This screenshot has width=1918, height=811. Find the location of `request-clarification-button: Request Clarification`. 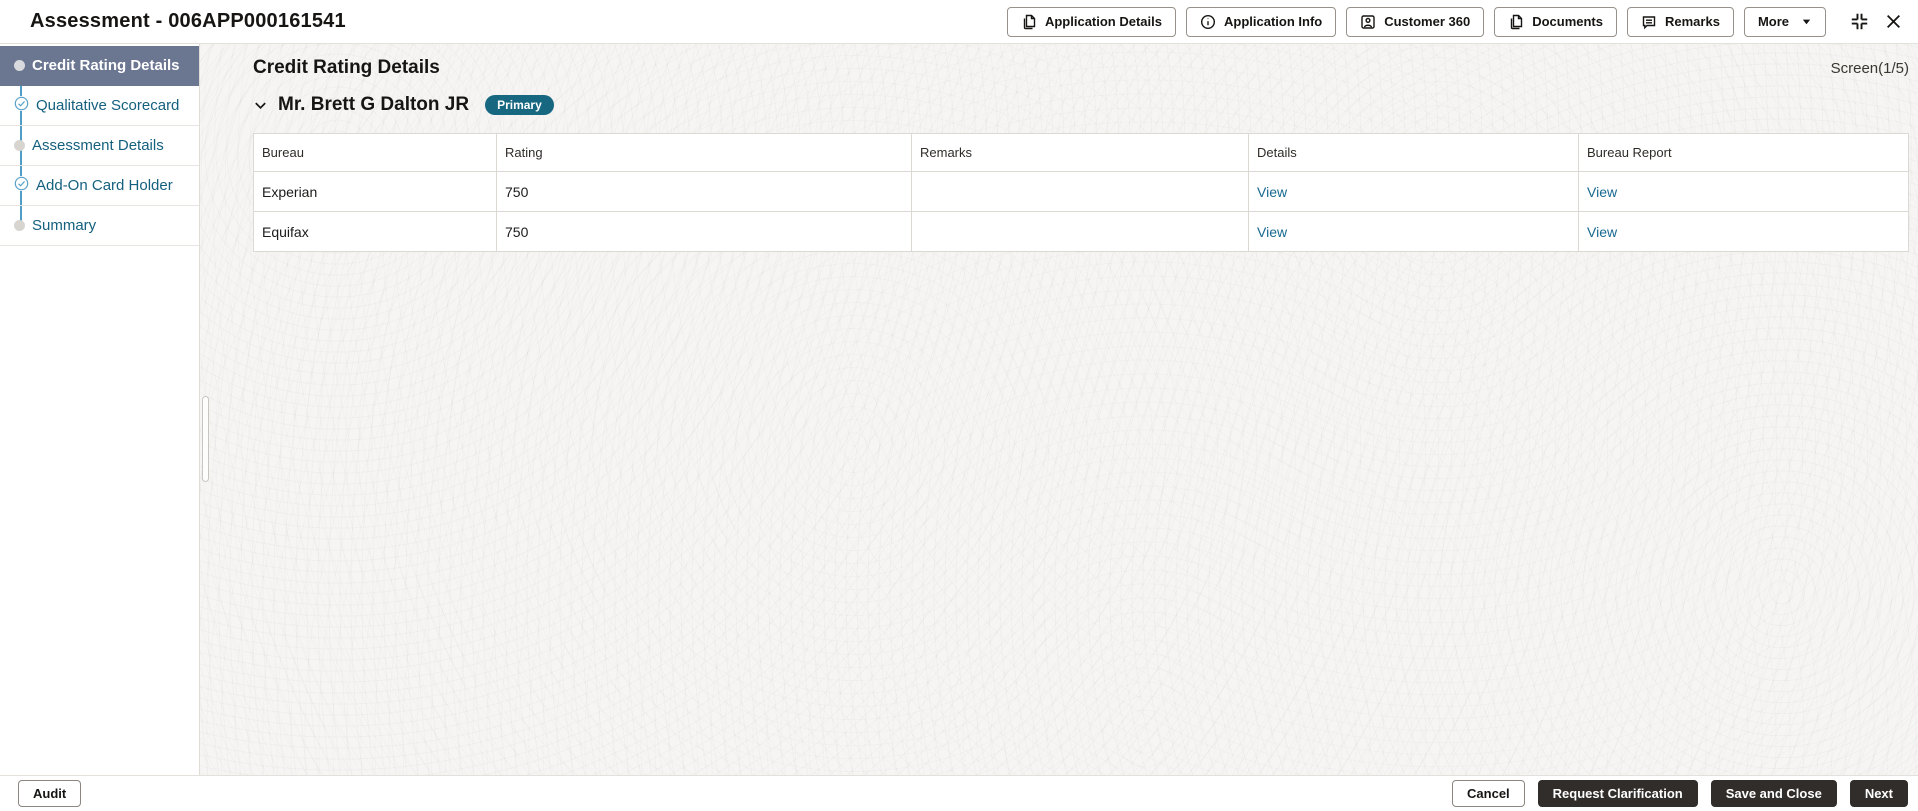

request-clarification-button: Request Clarification is located at coordinates (1617, 793).